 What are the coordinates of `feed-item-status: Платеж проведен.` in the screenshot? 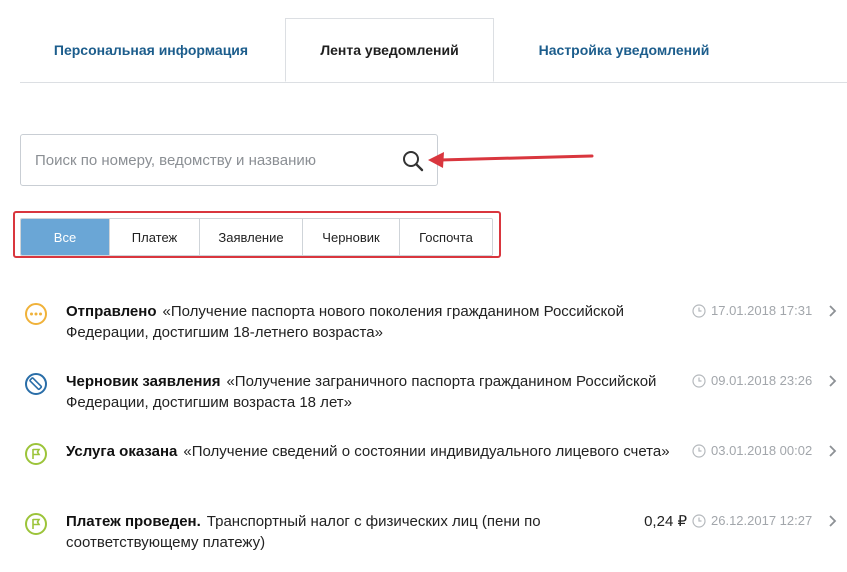 It's located at (133, 521).